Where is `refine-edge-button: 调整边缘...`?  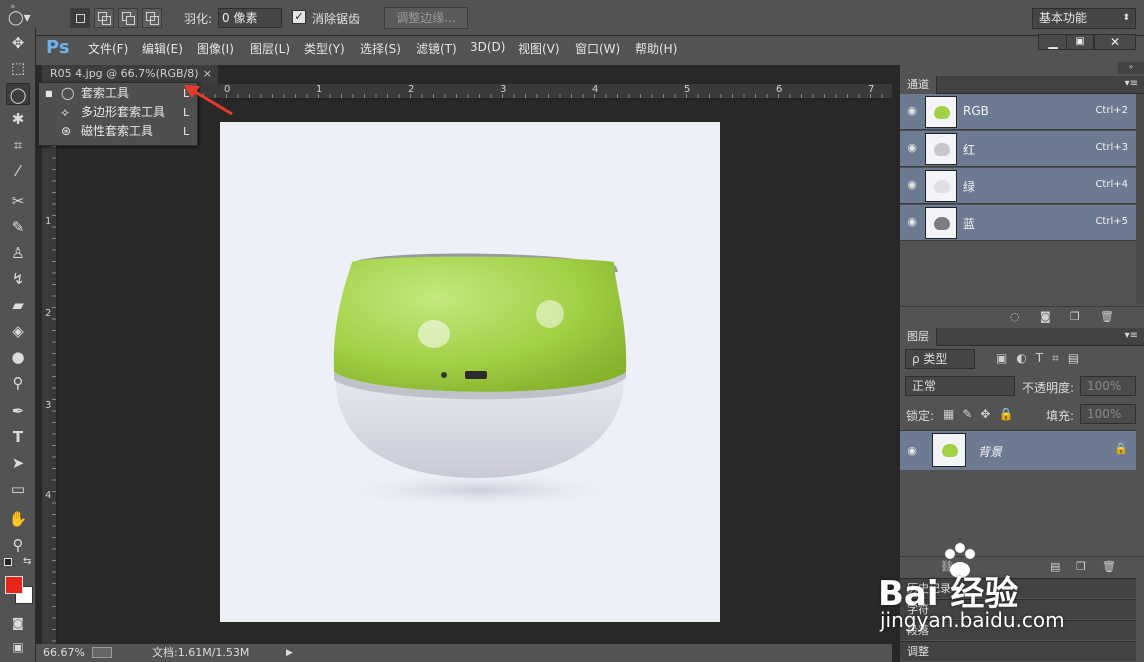 refine-edge-button: 调整边缘... is located at coordinates (426, 18).